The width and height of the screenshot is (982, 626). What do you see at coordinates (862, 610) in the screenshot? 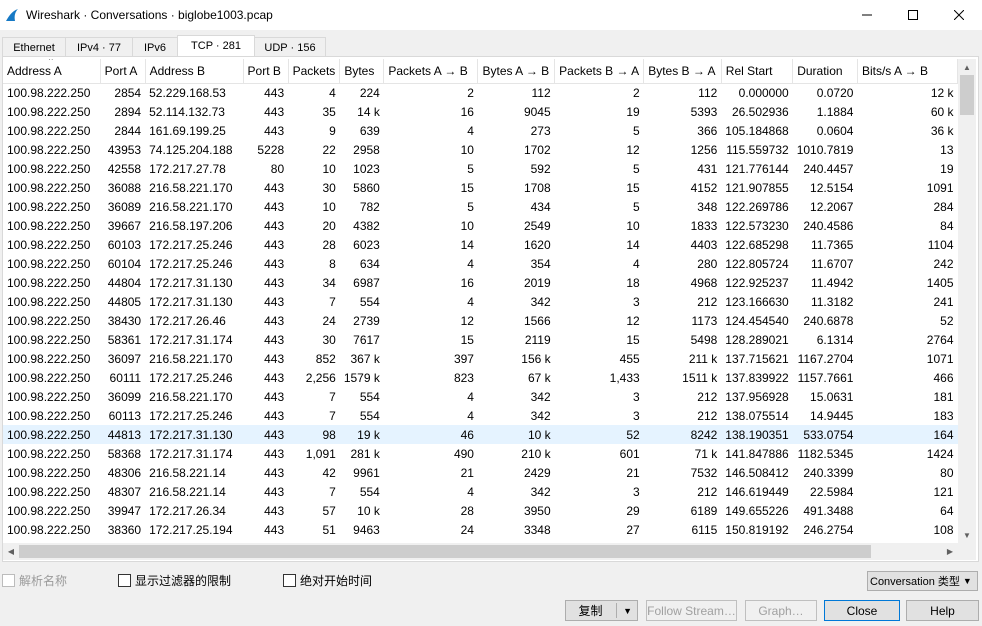
I see `close-button: Close` at bounding box center [862, 610].